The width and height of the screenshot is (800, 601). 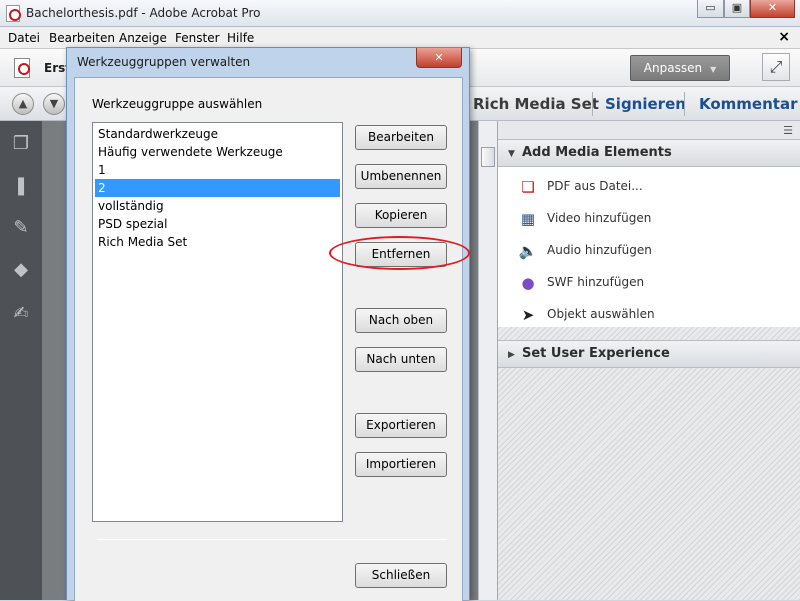 I want to click on window-title: Bachelorthesis.pdf - Adobe Acrobat Pro, so click(x=143, y=13).